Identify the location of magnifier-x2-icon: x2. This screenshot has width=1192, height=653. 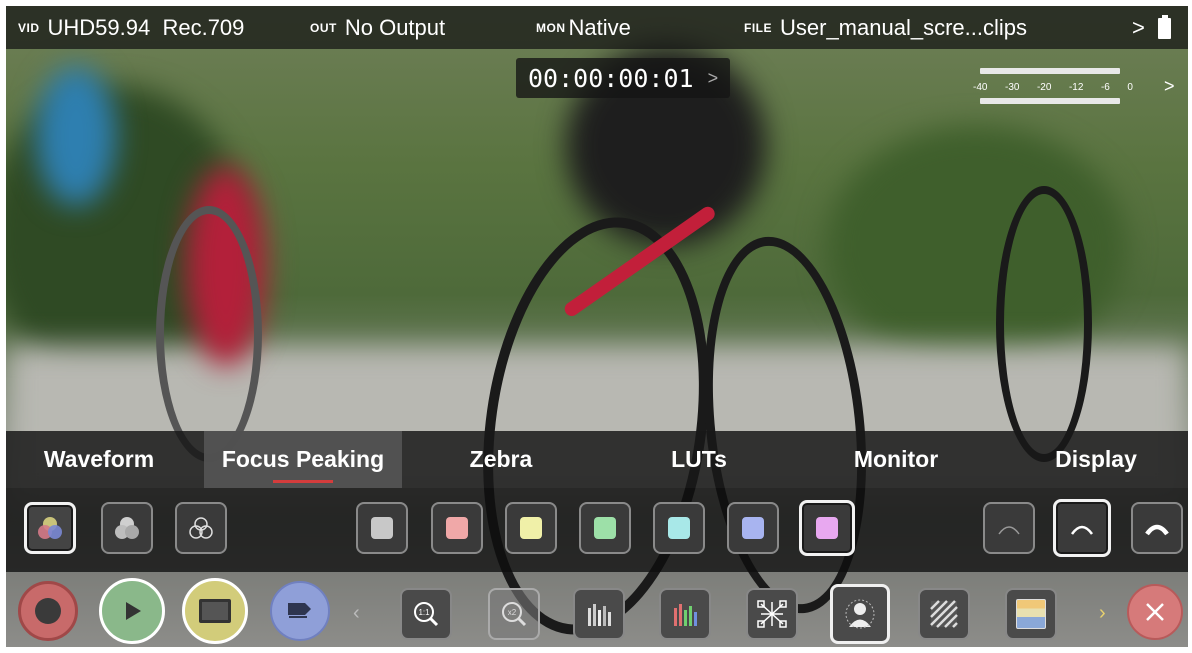
(514, 614).